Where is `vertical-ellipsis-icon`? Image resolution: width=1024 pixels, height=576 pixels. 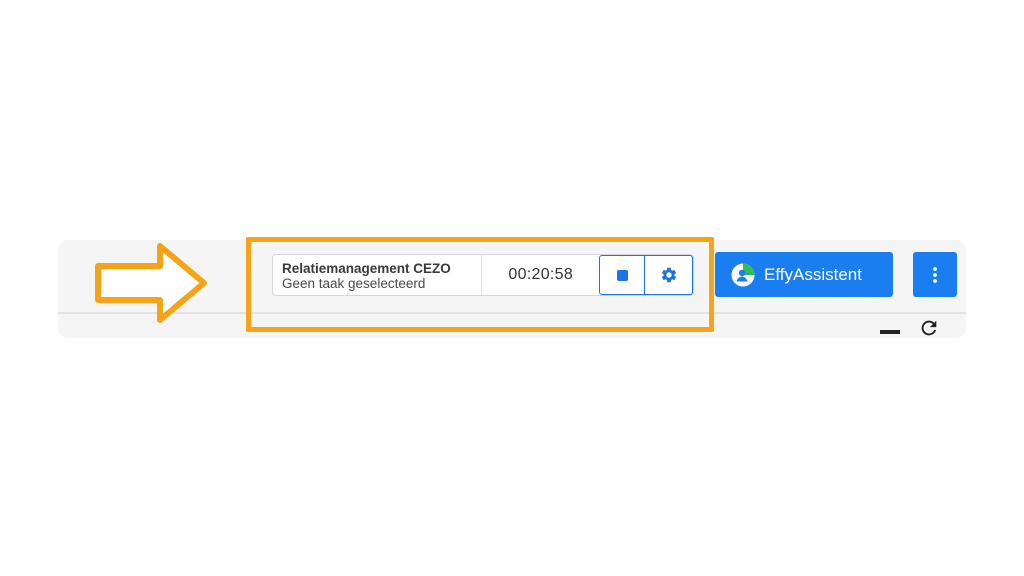 vertical-ellipsis-icon is located at coordinates (935, 274).